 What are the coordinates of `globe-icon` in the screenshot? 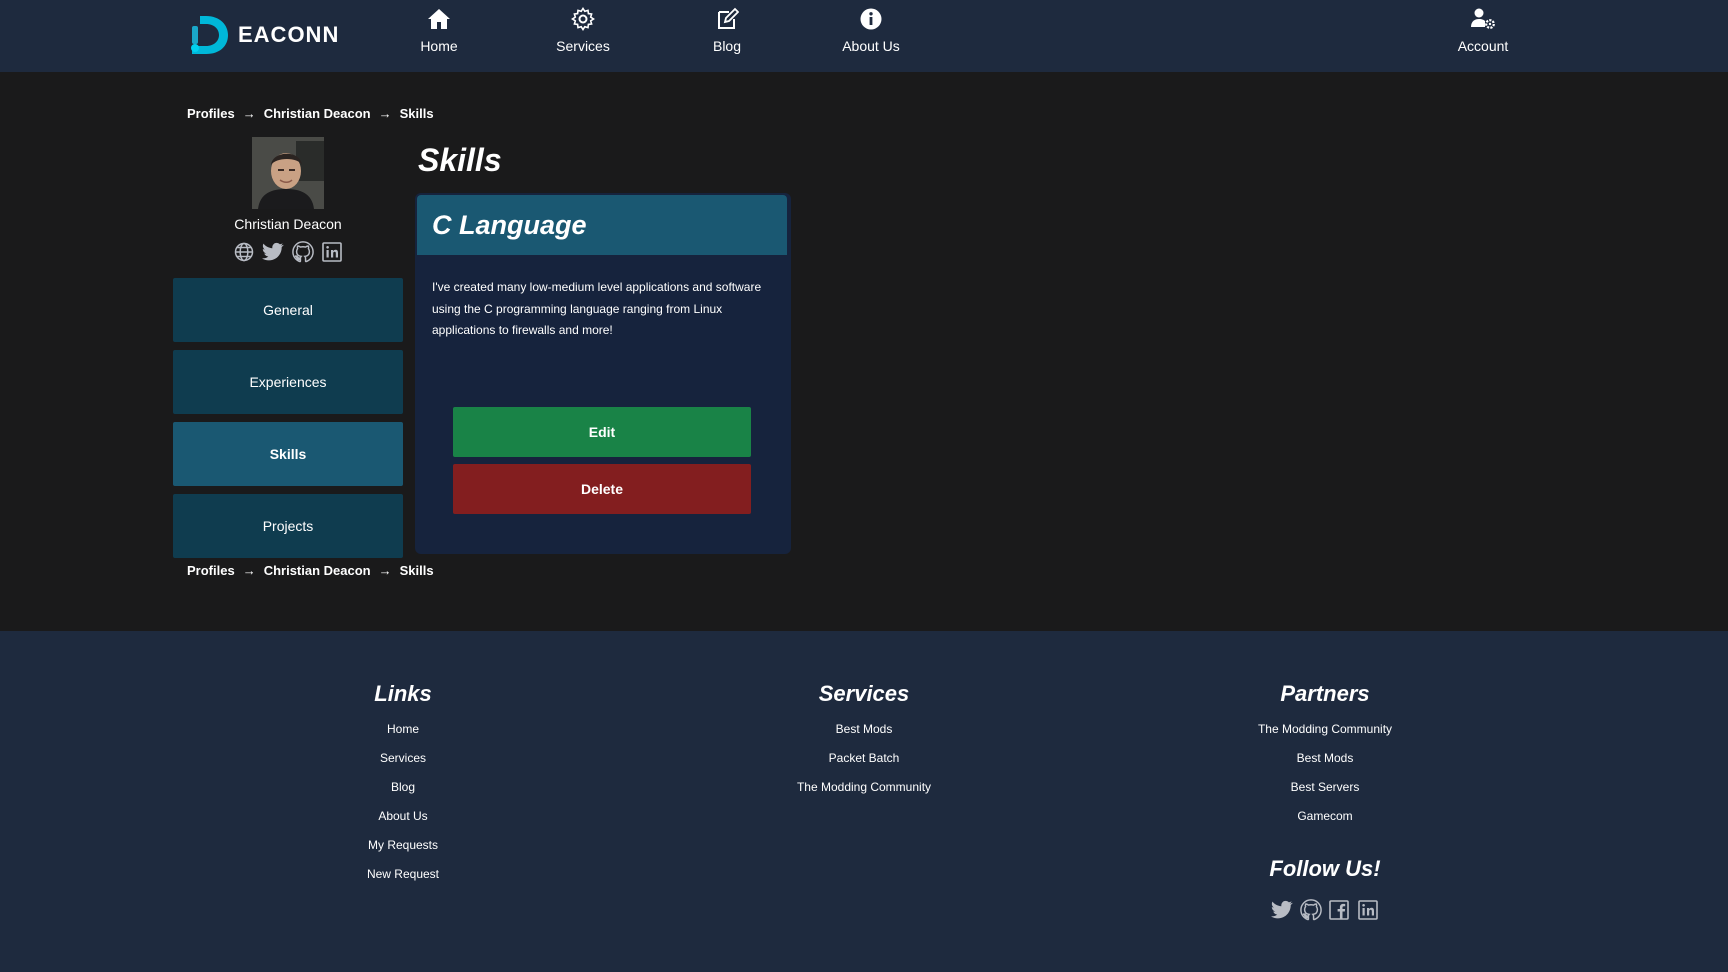 It's located at (244, 252).